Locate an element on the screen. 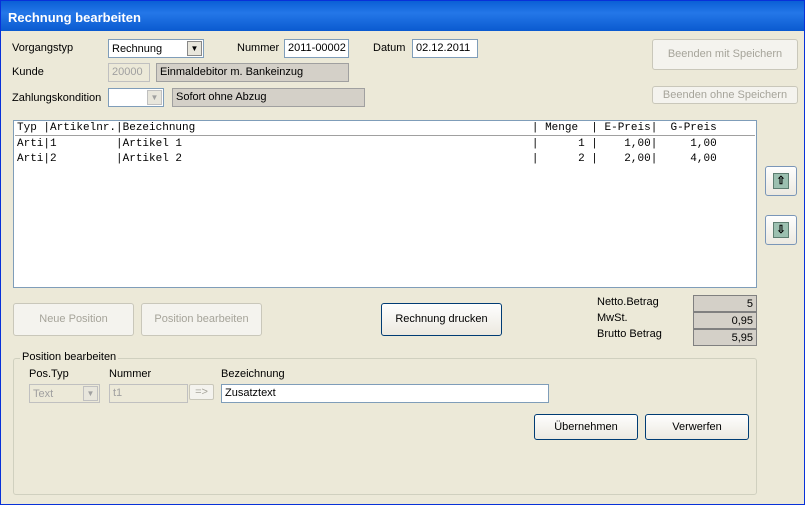 This screenshot has width=805, height=505. move-down-icon: ⇩ is located at coordinates (781, 230).